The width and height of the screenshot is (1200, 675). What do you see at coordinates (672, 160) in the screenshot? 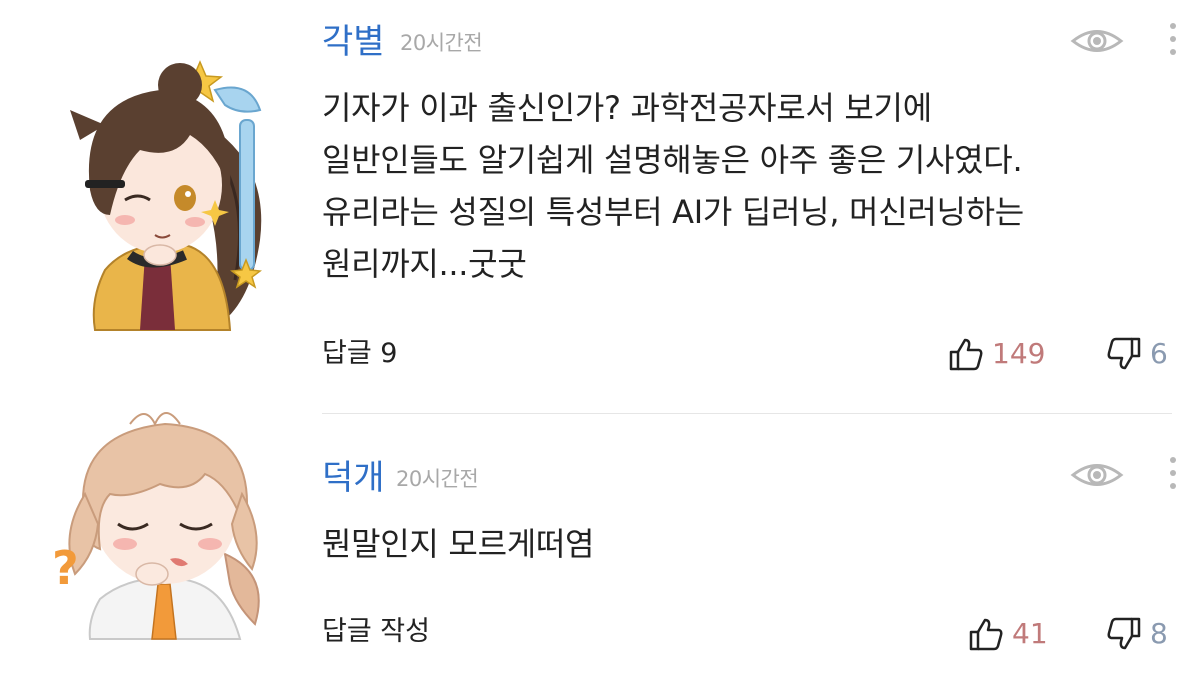
I see `comment-line: 일반인들도 알기쉽게 설명해놓은 아주 좋은 기사였다.` at bounding box center [672, 160].